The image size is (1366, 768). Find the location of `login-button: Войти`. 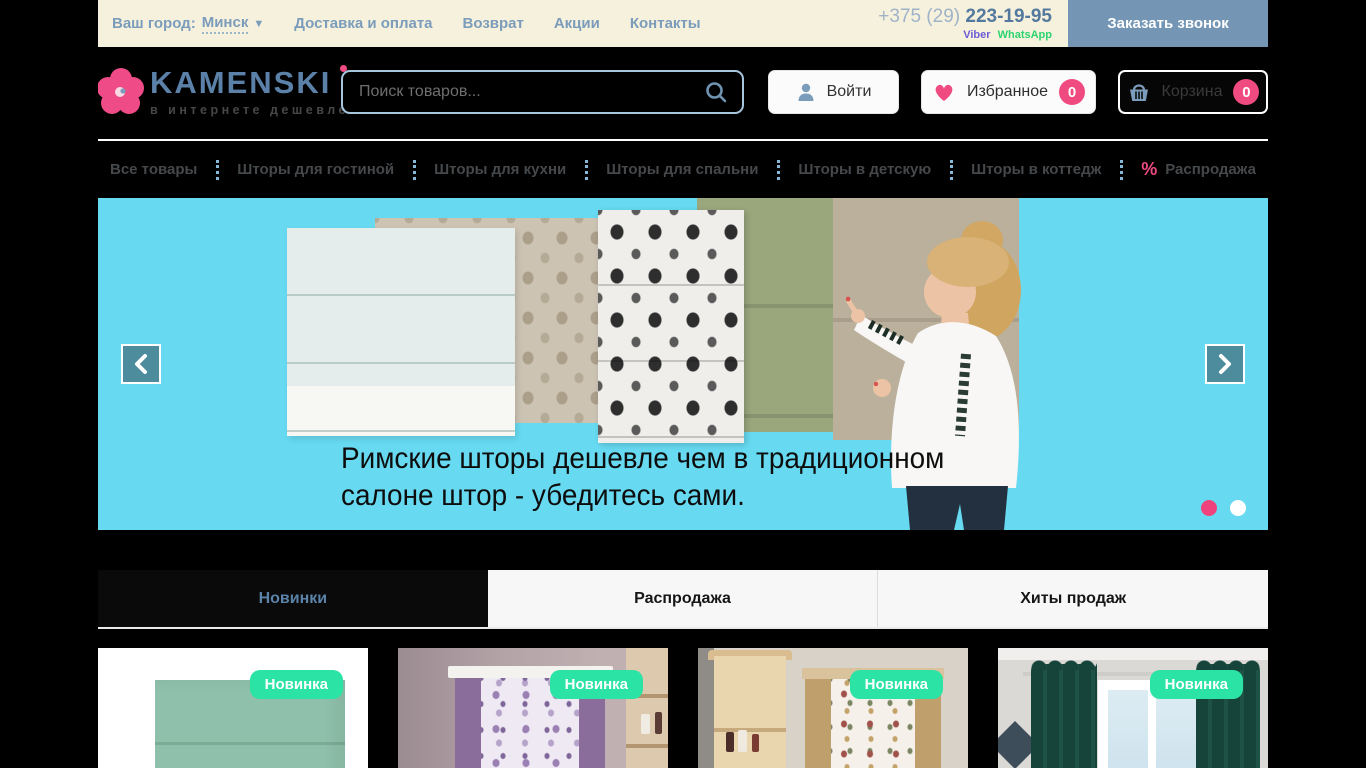

login-button: Войти is located at coordinates (833, 92).